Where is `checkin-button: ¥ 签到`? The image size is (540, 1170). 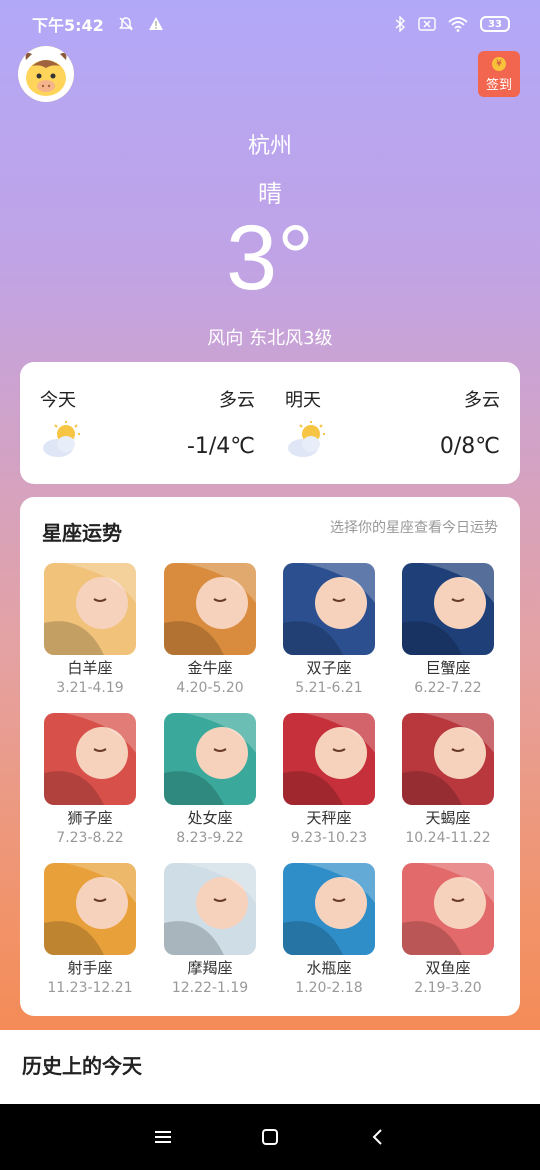
checkin-button: ¥ 签到 is located at coordinates (499, 74).